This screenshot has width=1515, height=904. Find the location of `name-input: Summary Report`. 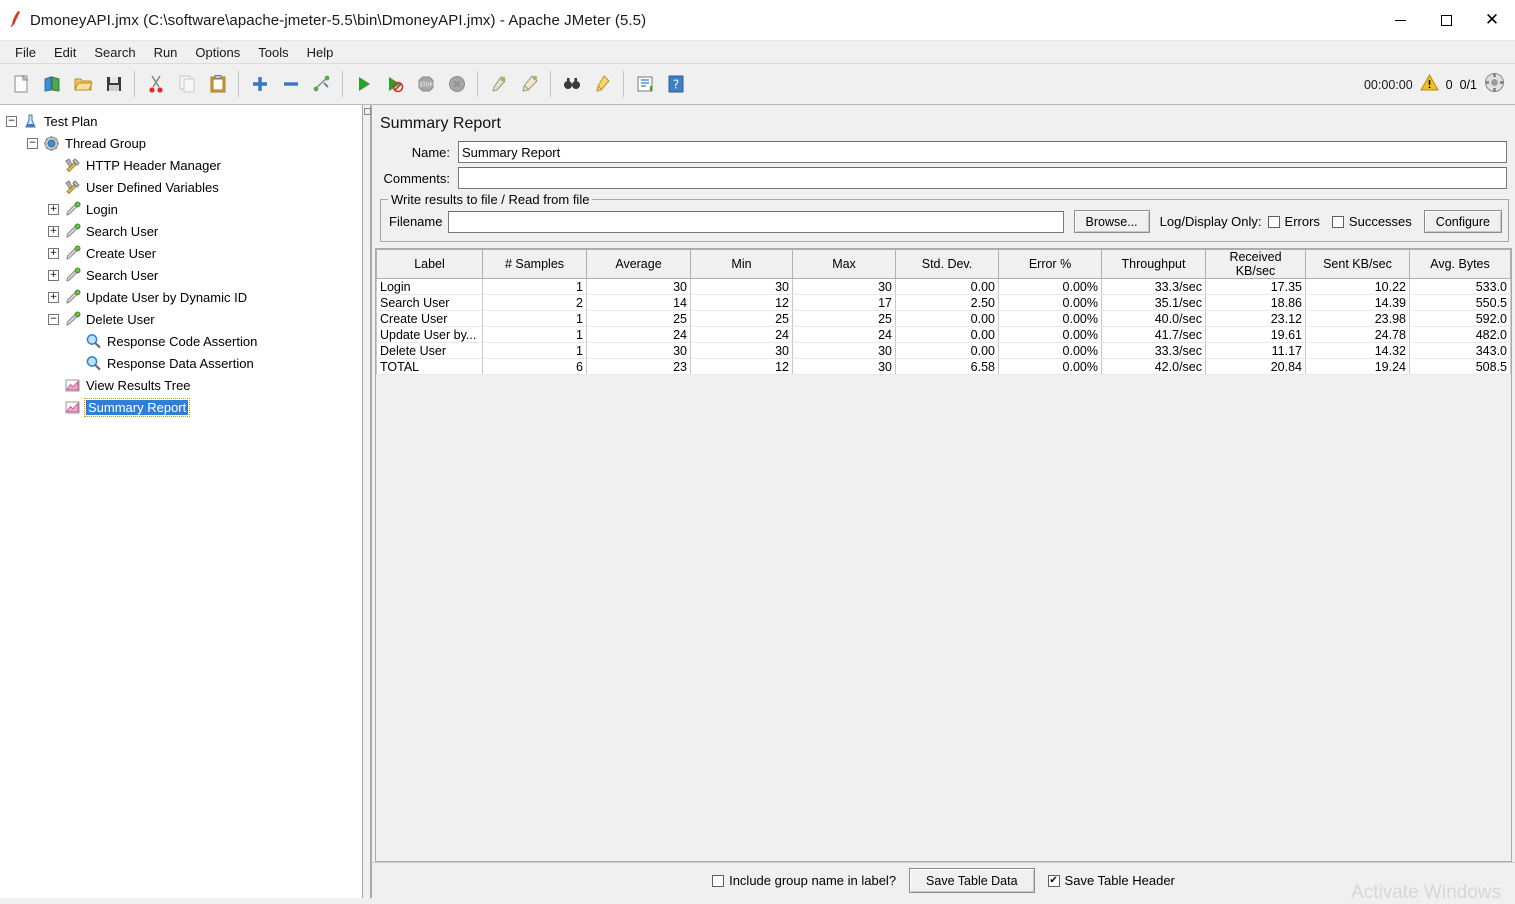

name-input: Summary Report is located at coordinates (982, 152).